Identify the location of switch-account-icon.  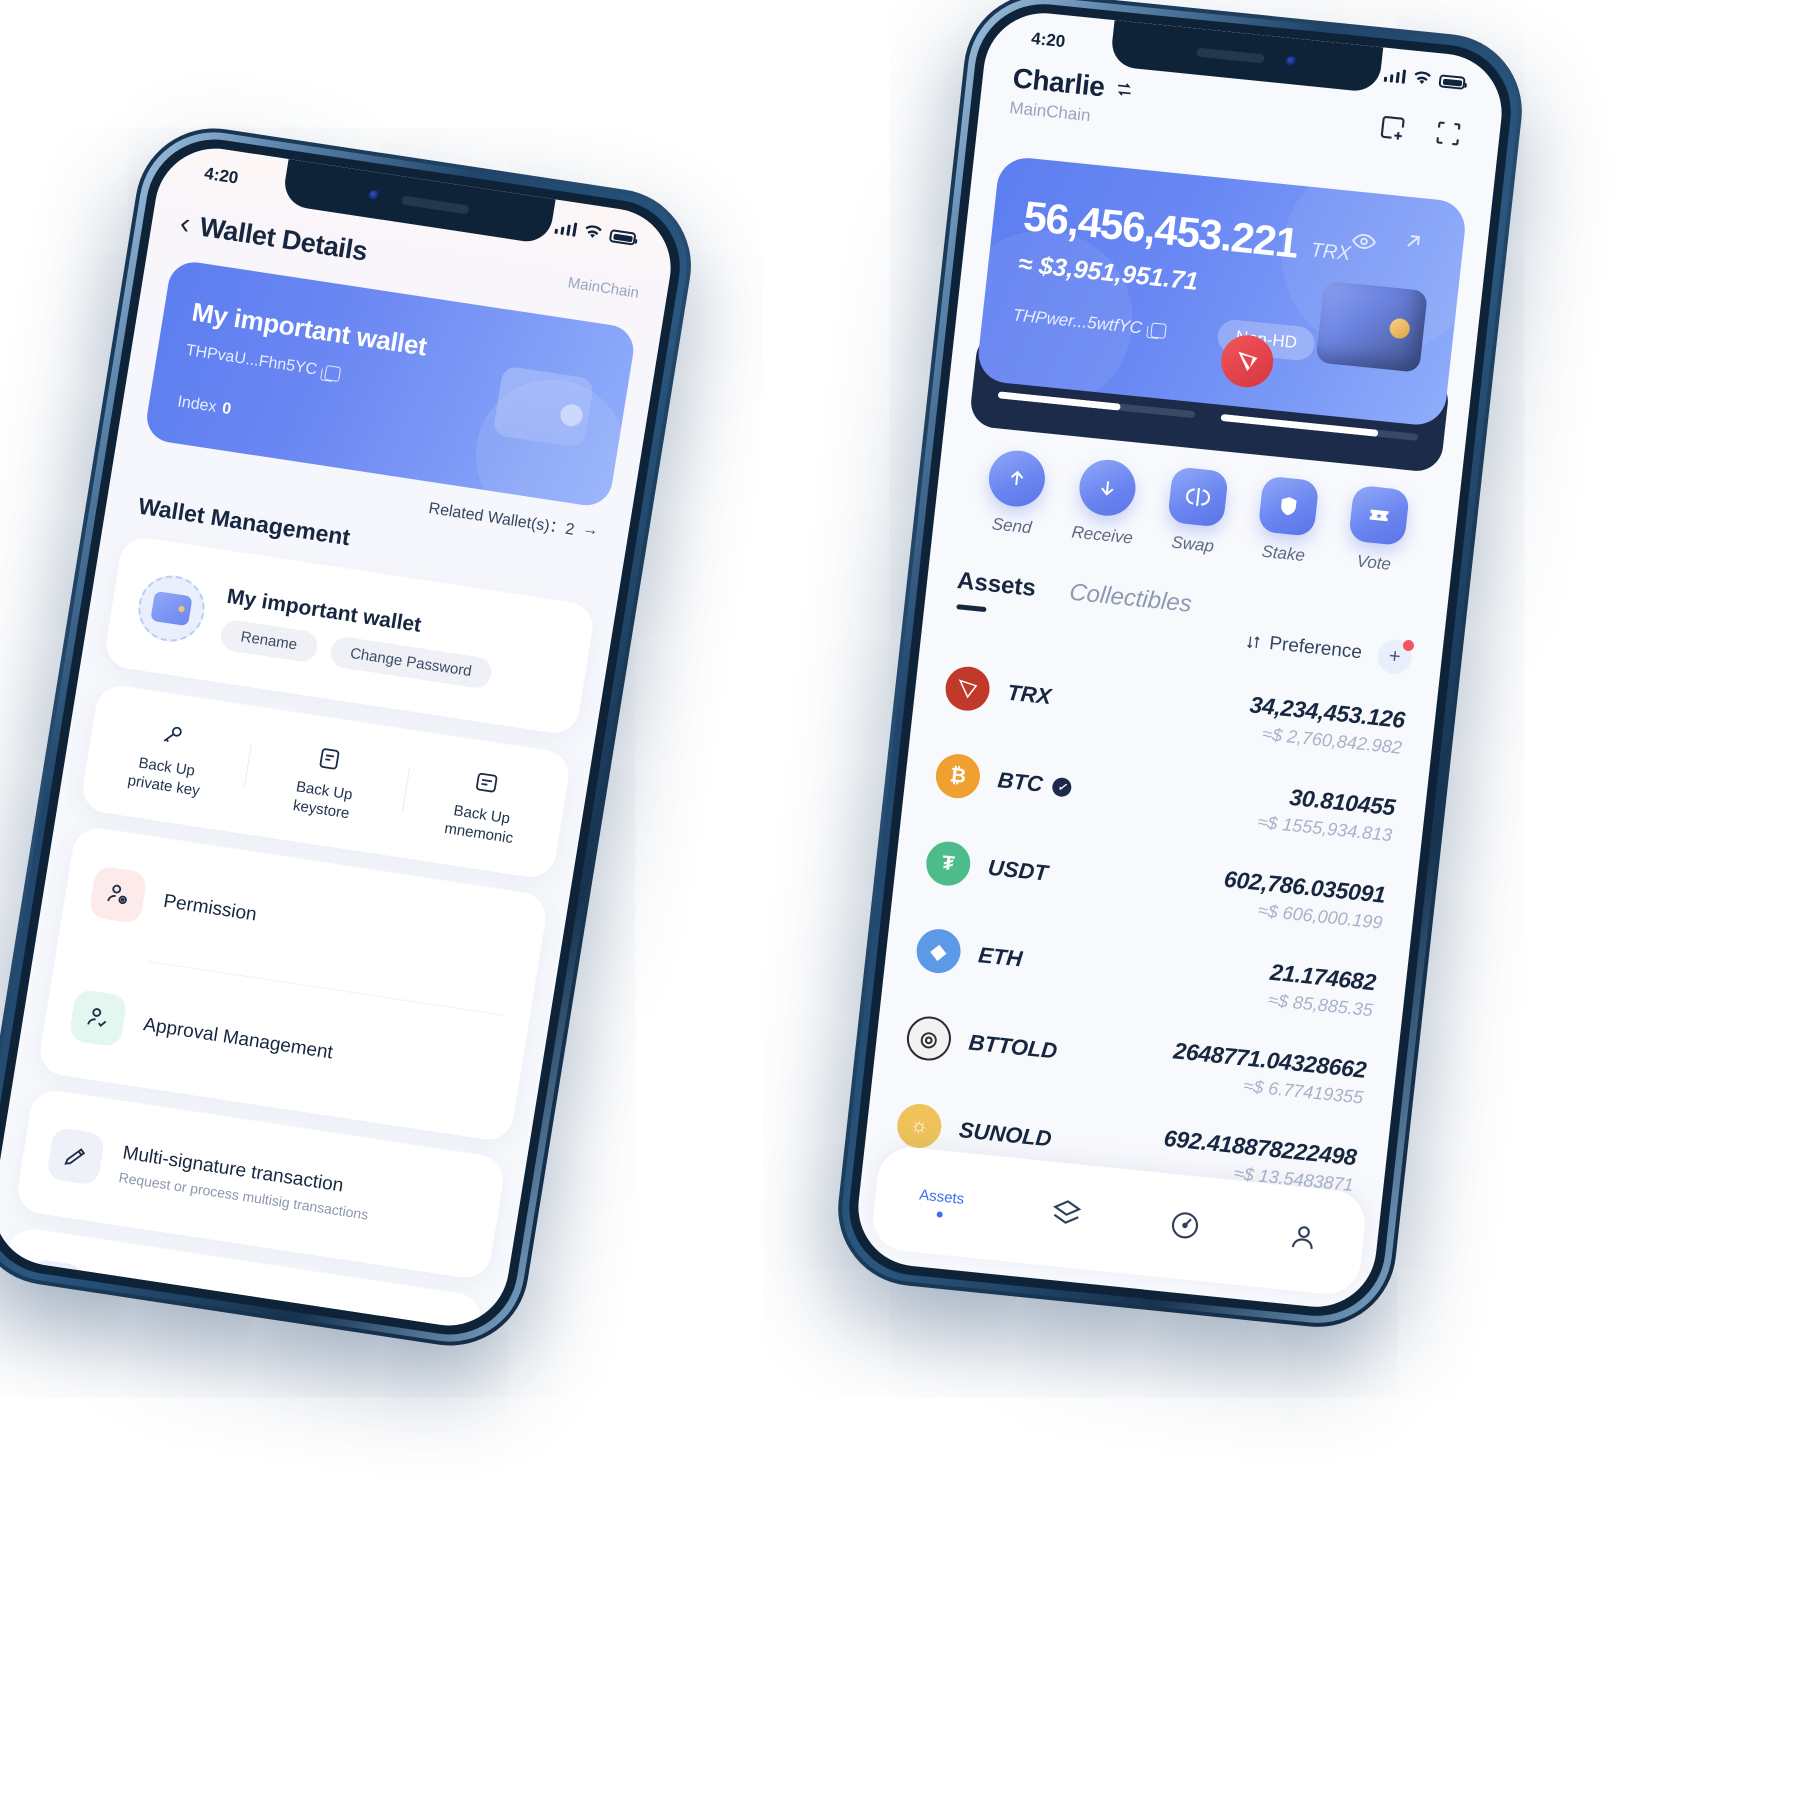
(1124, 90).